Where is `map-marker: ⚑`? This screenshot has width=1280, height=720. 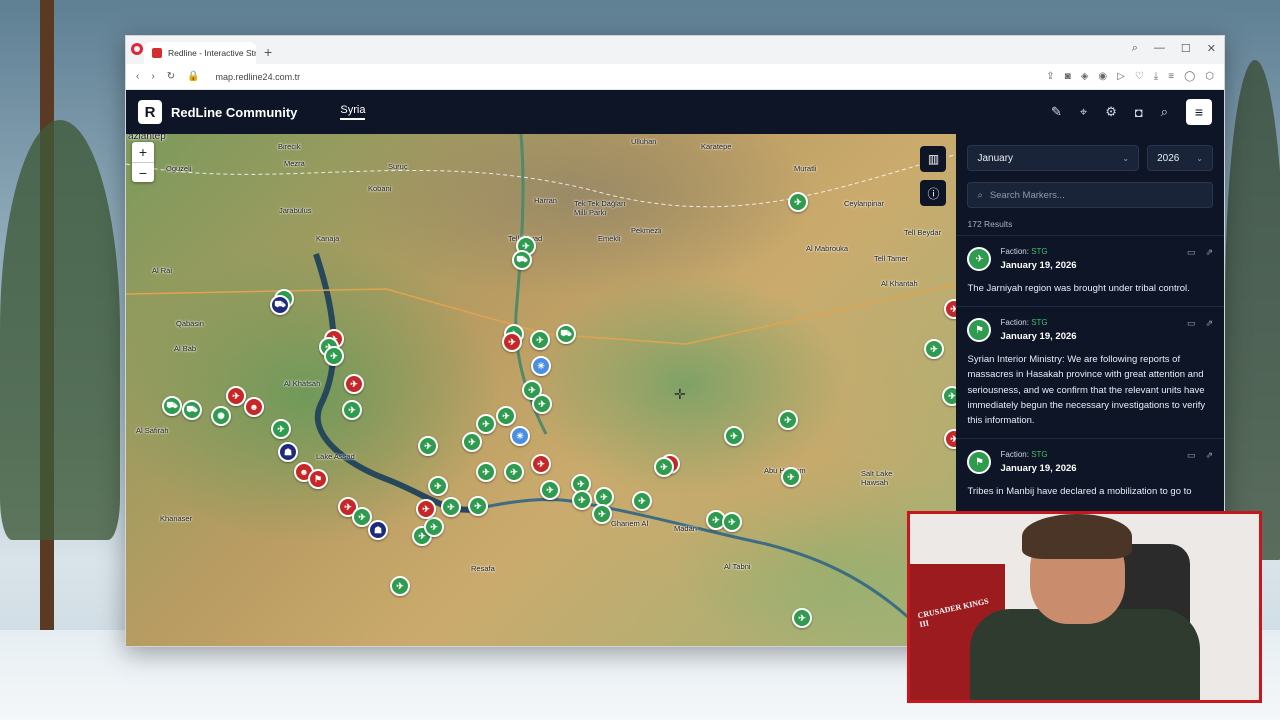
map-marker: ⚑ is located at coordinates (318, 479).